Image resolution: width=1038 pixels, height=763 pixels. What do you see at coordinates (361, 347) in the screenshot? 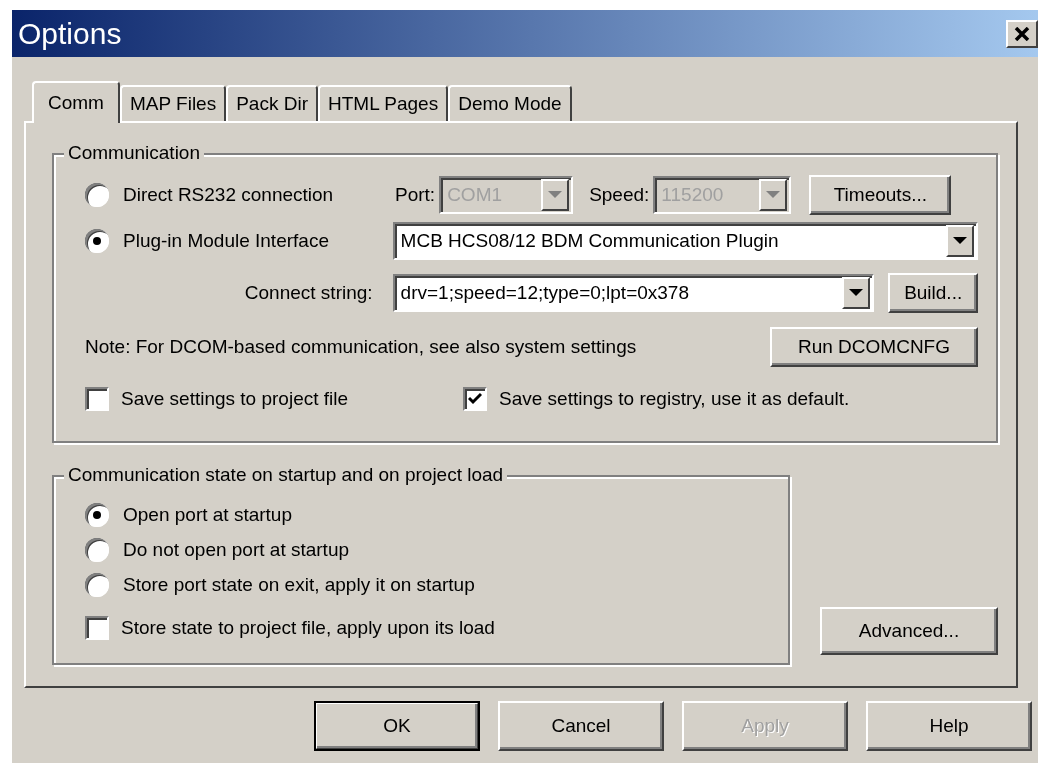
I see `note-text: Note: For DCOM-based communication, see also system settings` at bounding box center [361, 347].